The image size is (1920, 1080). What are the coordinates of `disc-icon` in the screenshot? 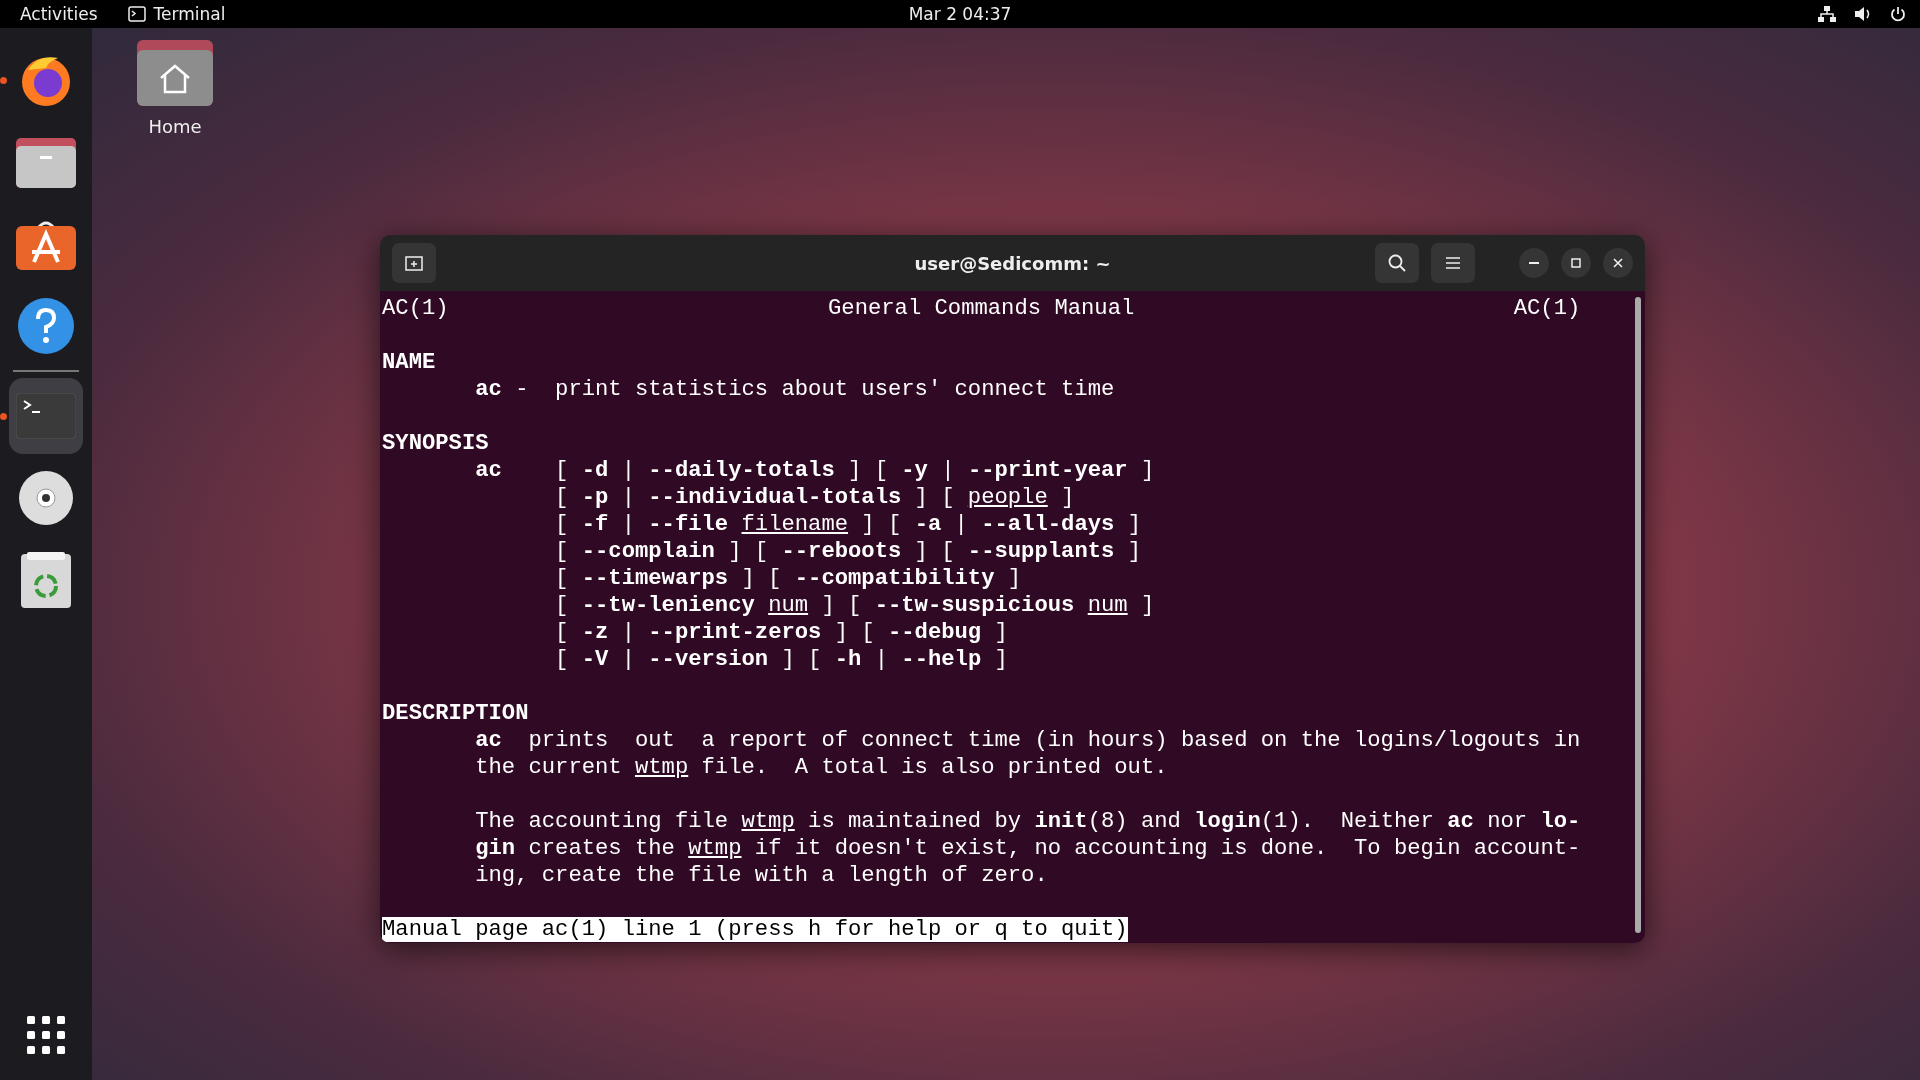 It's located at (46, 498).